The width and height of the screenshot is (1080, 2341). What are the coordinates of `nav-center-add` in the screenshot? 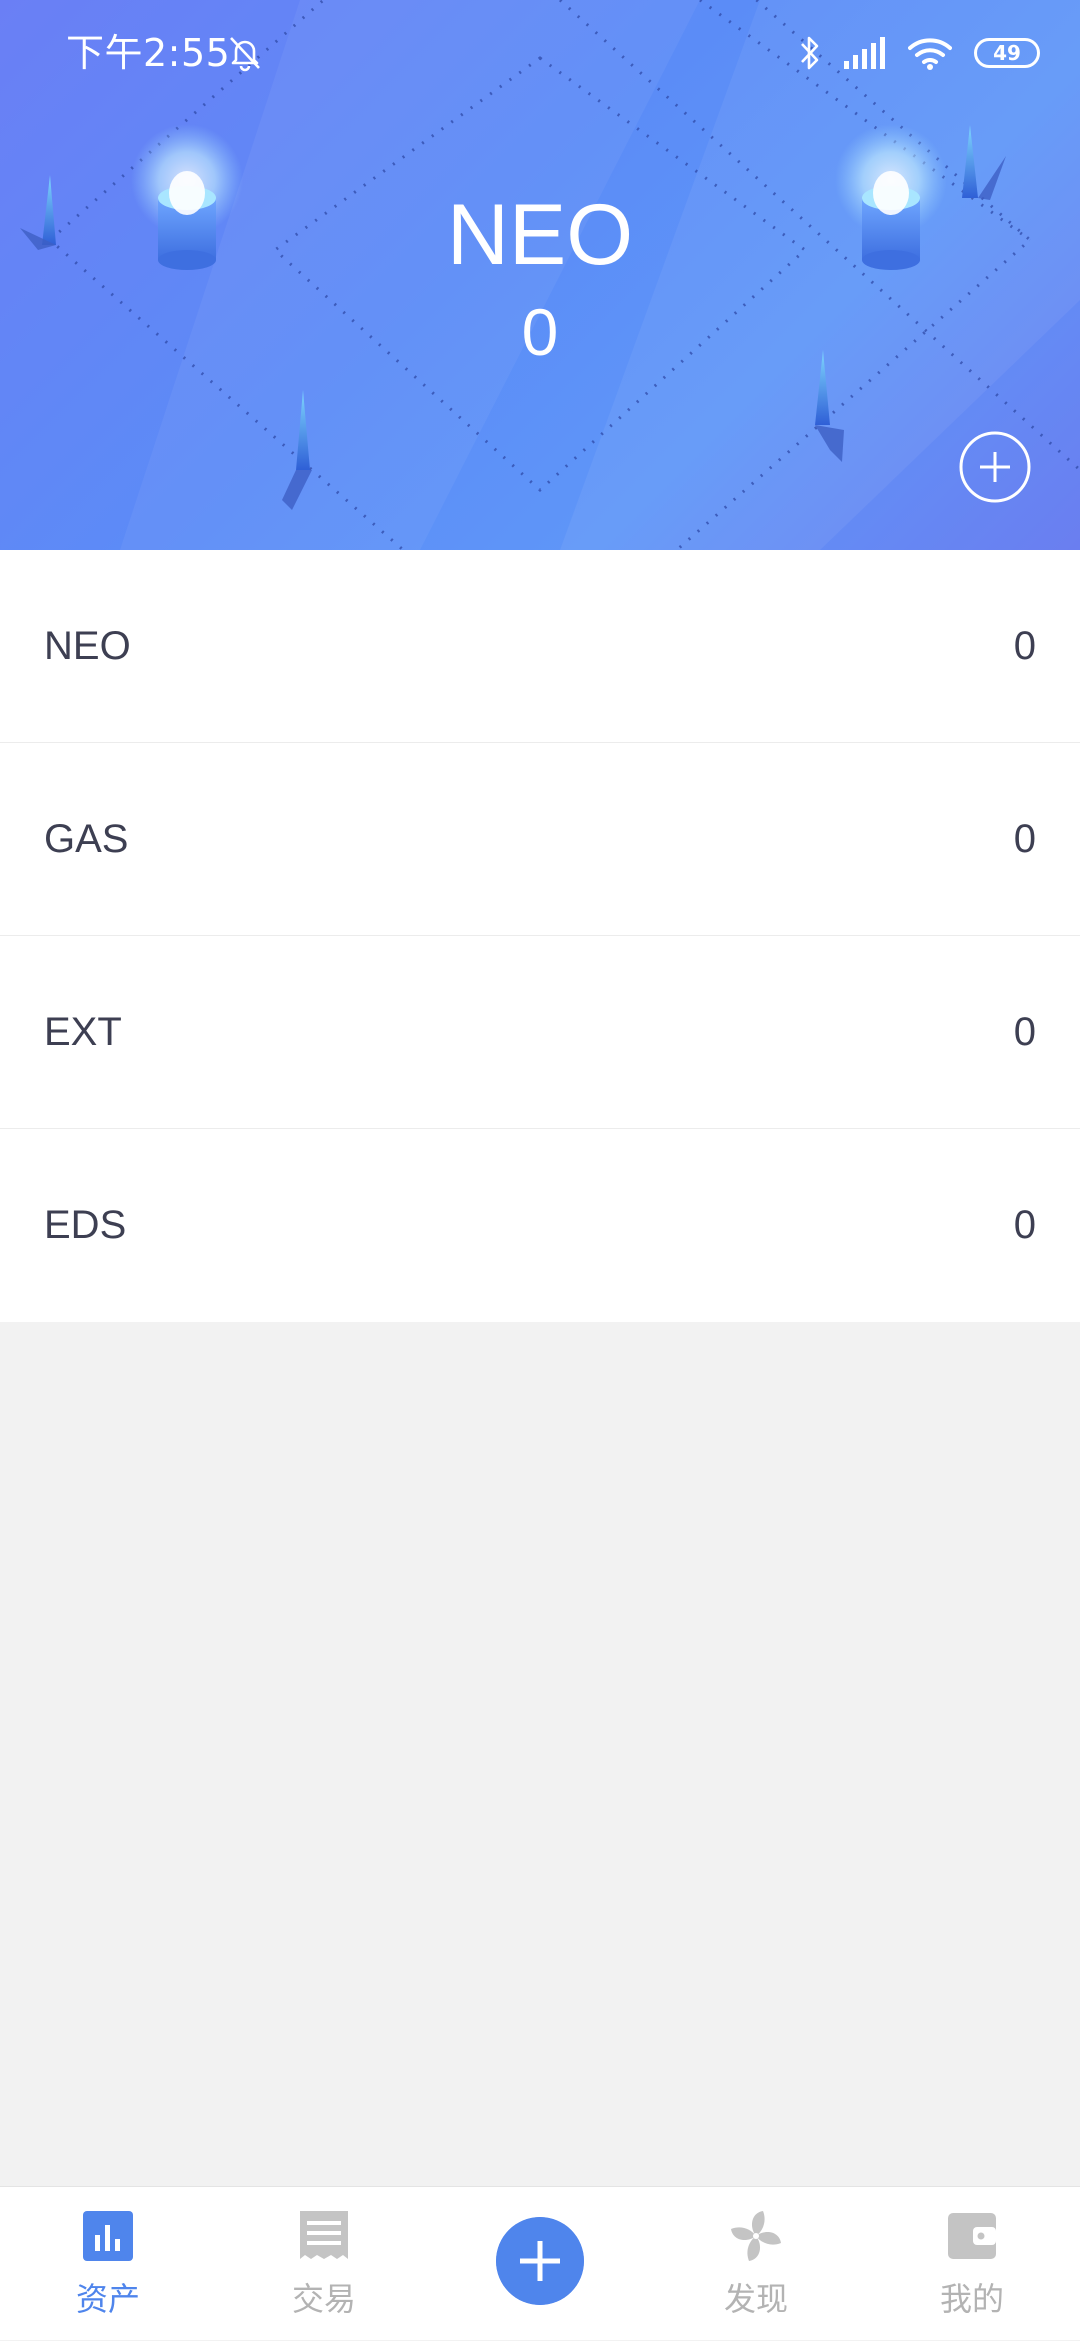 It's located at (540, 2264).